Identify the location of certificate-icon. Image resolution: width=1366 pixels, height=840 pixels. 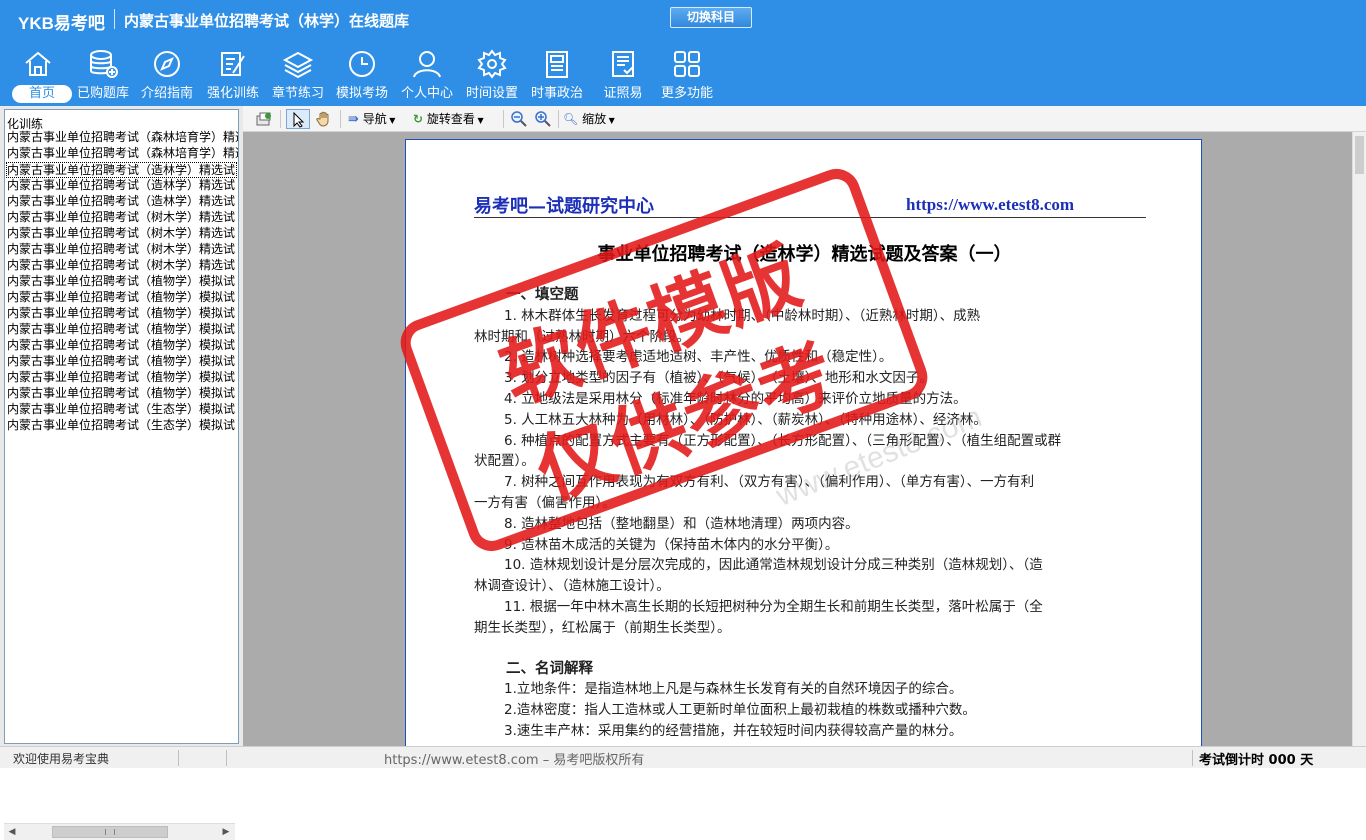
(623, 64).